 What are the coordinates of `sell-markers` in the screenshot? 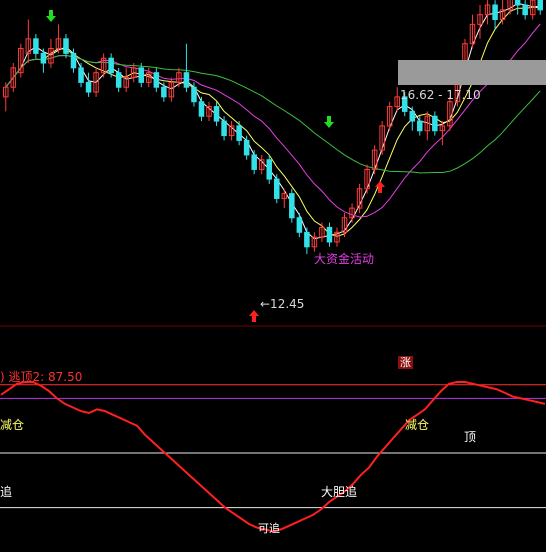 It's located at (190, 69).